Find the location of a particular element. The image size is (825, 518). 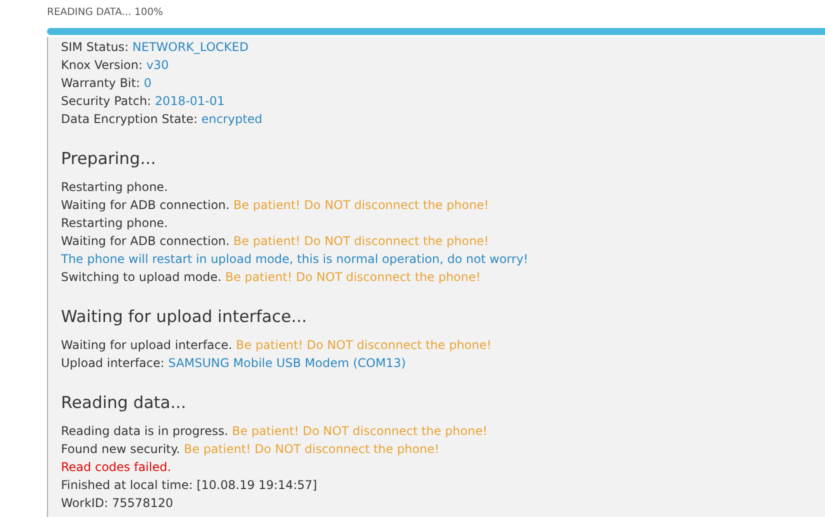

log-line: Data Encryption State: encrypted is located at coordinates (162, 119).